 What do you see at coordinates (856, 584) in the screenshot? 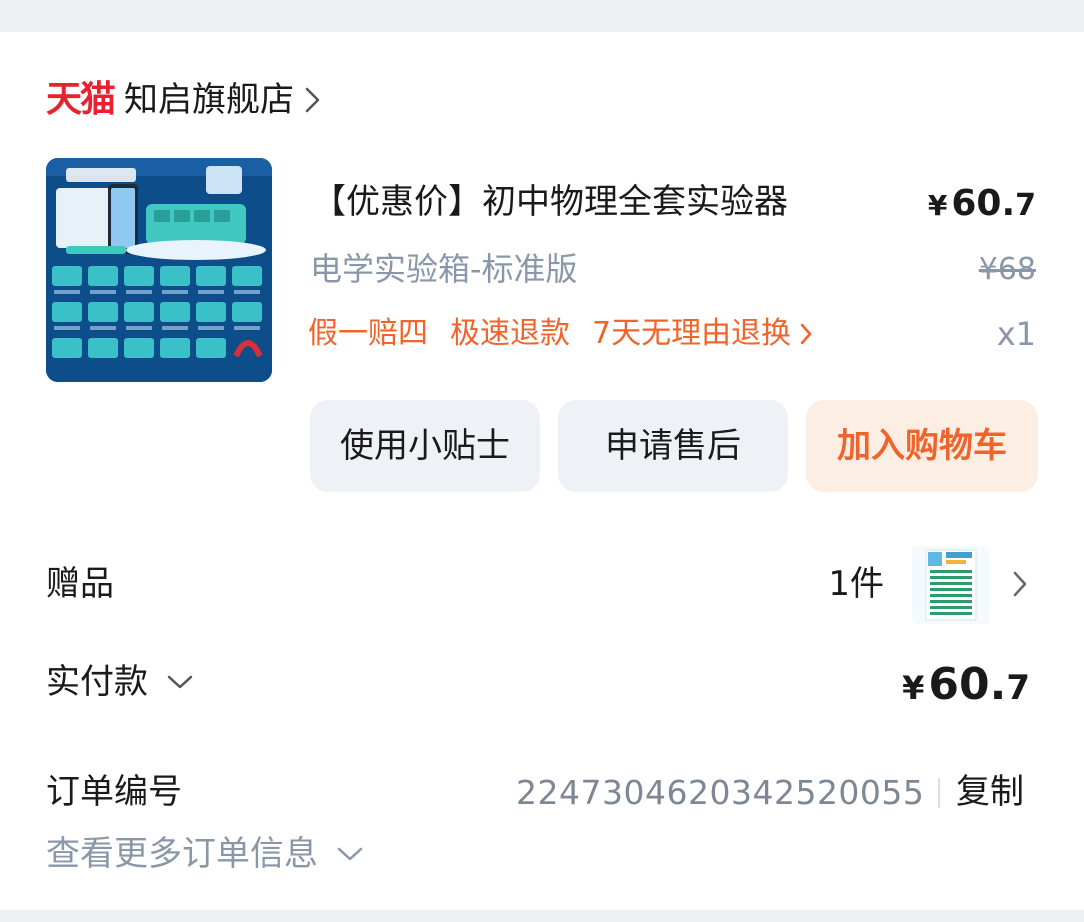
I see `gift-count: 1件` at bounding box center [856, 584].